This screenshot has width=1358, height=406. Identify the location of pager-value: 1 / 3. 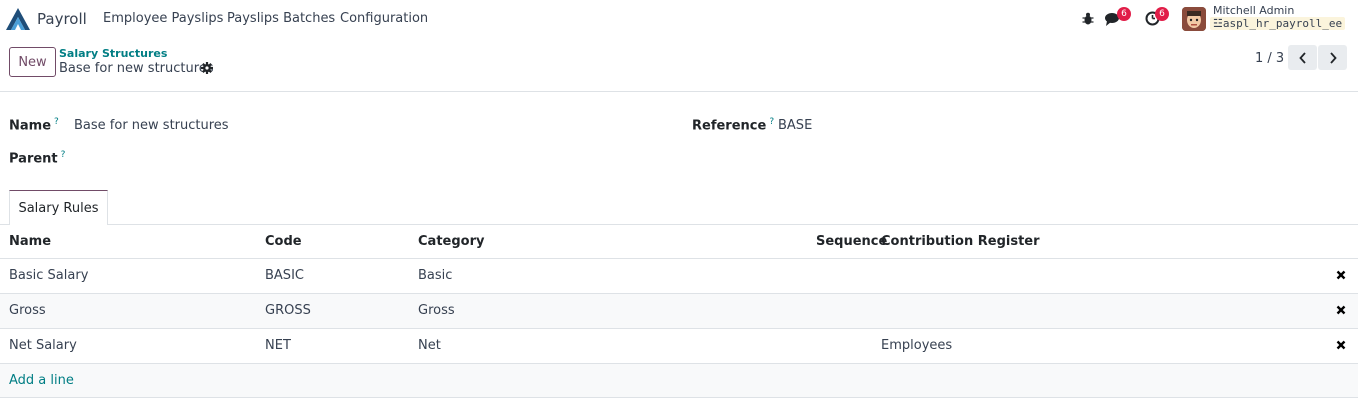
(1269, 58).